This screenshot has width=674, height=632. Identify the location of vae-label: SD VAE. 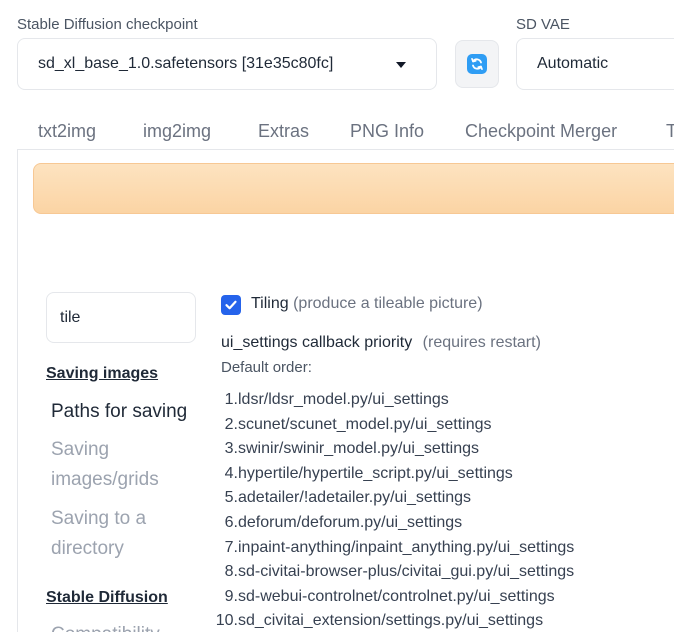
(543, 24).